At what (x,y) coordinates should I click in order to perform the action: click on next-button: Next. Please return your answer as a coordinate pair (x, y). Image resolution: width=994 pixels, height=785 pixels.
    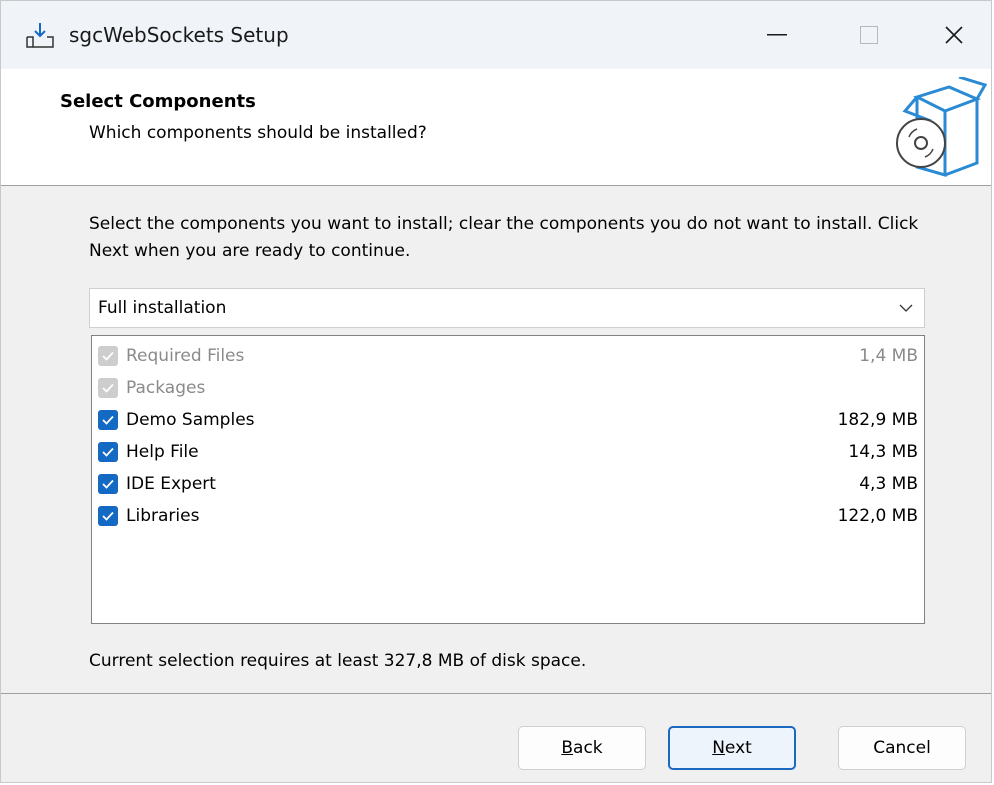
    Looking at the image, I should click on (732, 748).